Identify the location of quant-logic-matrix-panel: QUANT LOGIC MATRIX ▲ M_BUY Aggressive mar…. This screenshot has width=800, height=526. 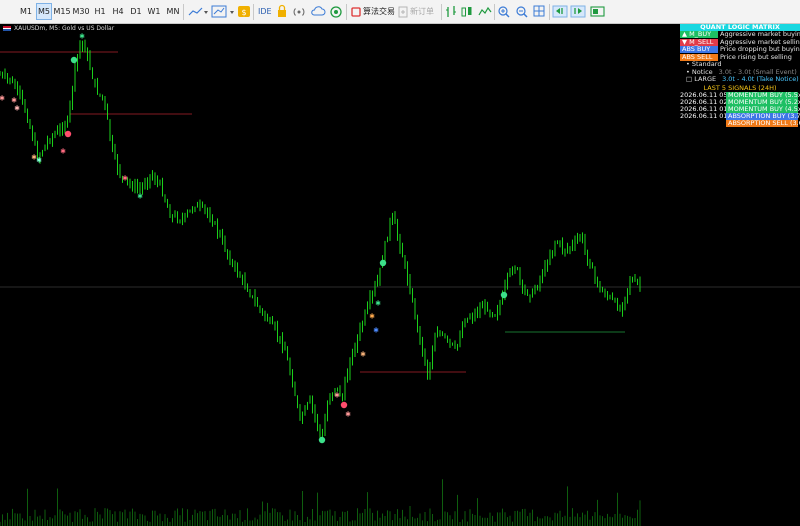
(740, 75).